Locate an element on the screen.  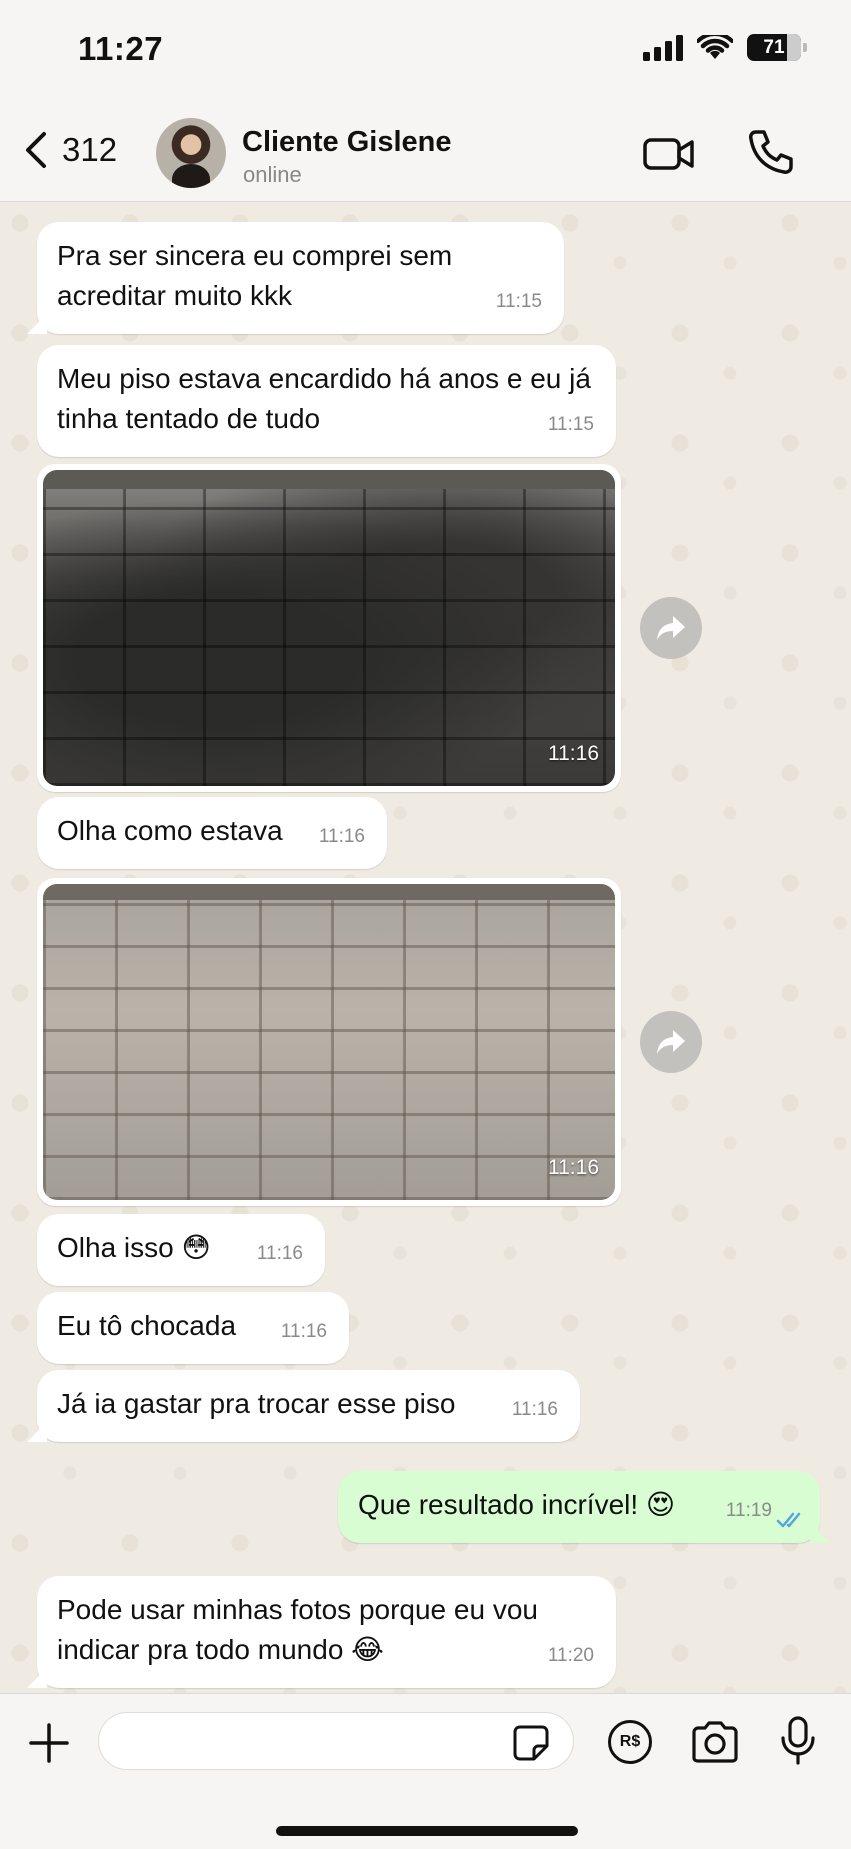
camera-icon is located at coordinates (715, 1742).